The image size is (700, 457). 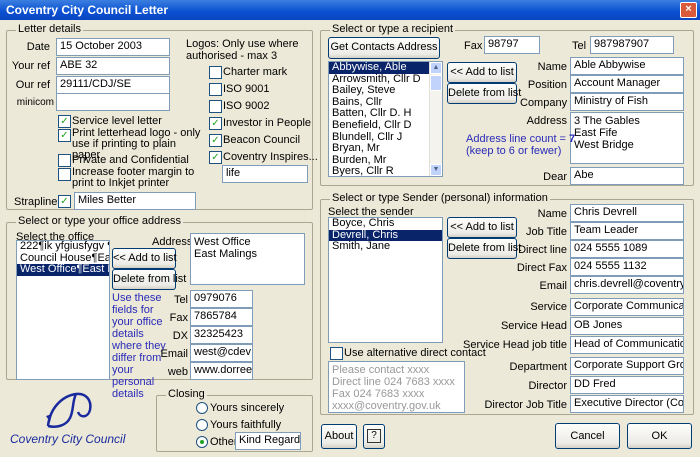 What do you see at coordinates (627, 231) in the screenshot?
I see `sender-job-title-field: Team Leader` at bounding box center [627, 231].